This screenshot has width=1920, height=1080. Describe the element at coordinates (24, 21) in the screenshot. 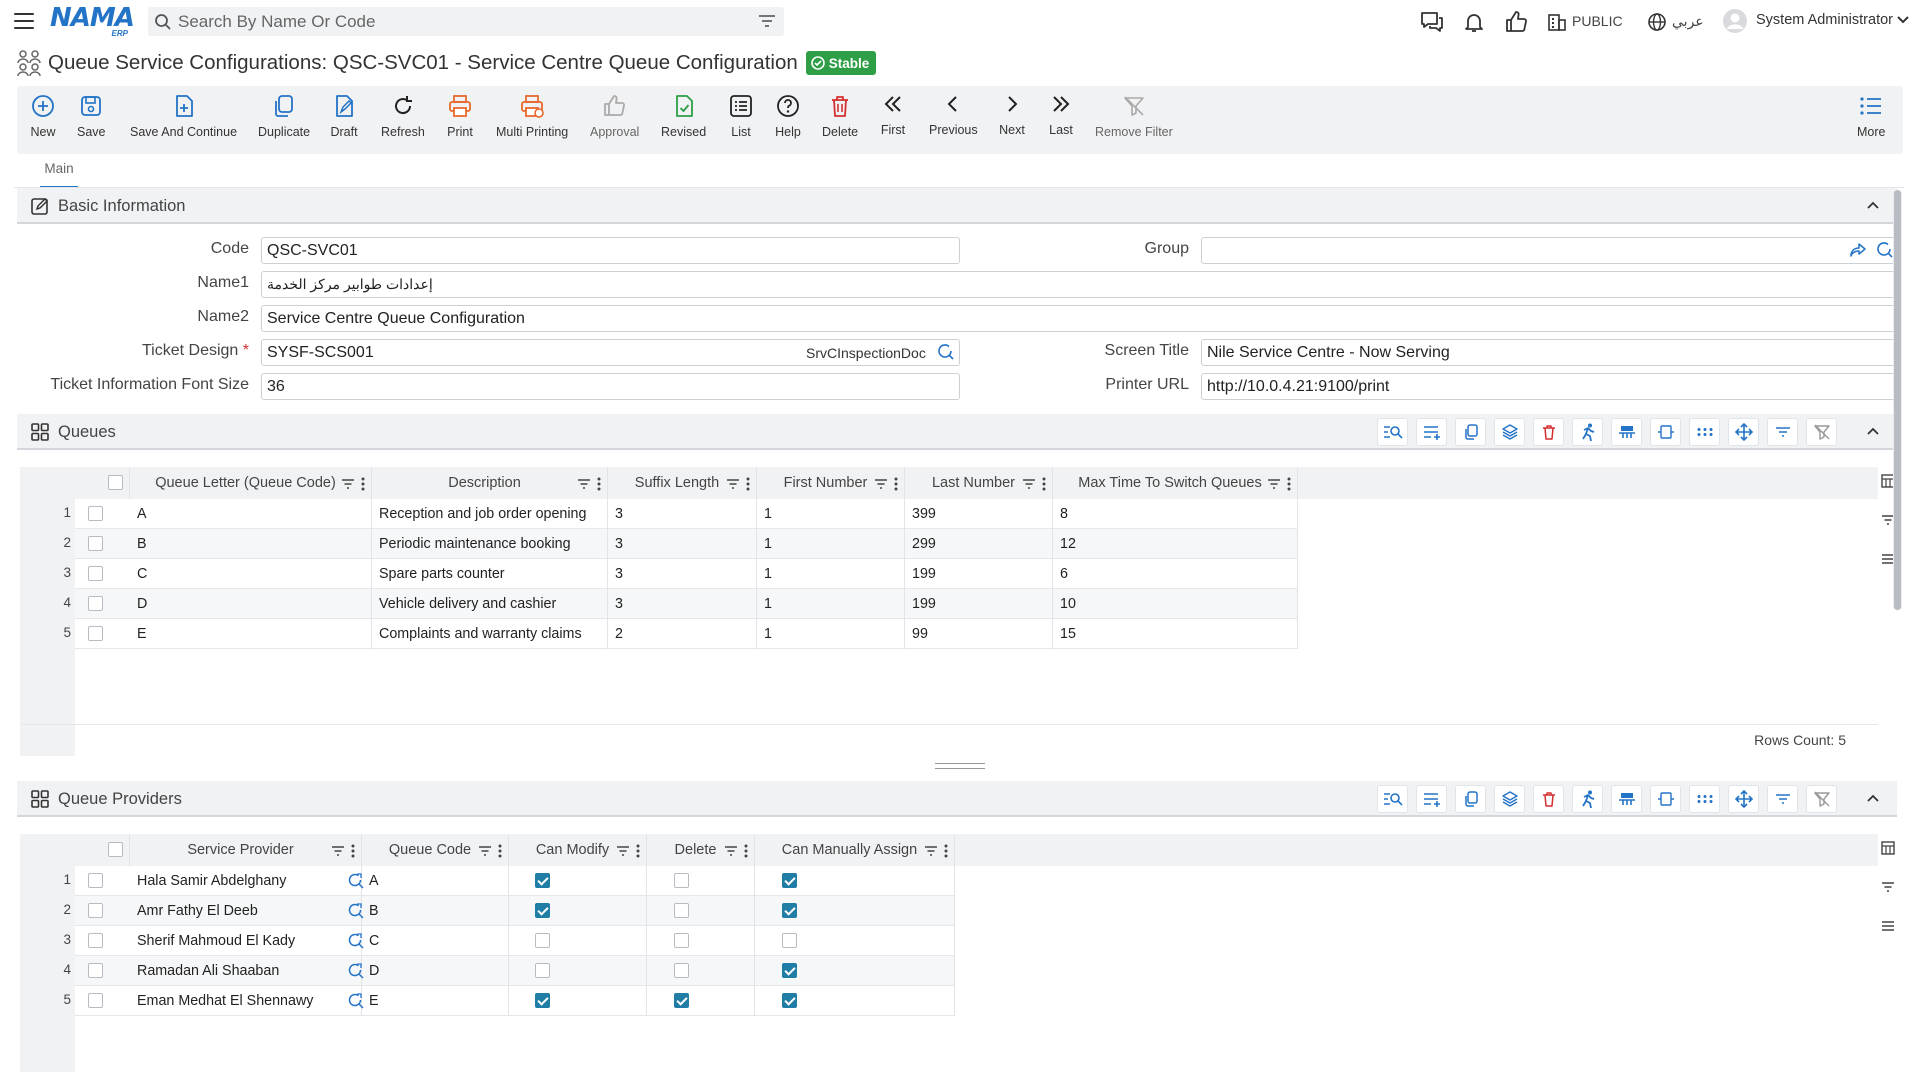

I see `menu-icon` at that location.